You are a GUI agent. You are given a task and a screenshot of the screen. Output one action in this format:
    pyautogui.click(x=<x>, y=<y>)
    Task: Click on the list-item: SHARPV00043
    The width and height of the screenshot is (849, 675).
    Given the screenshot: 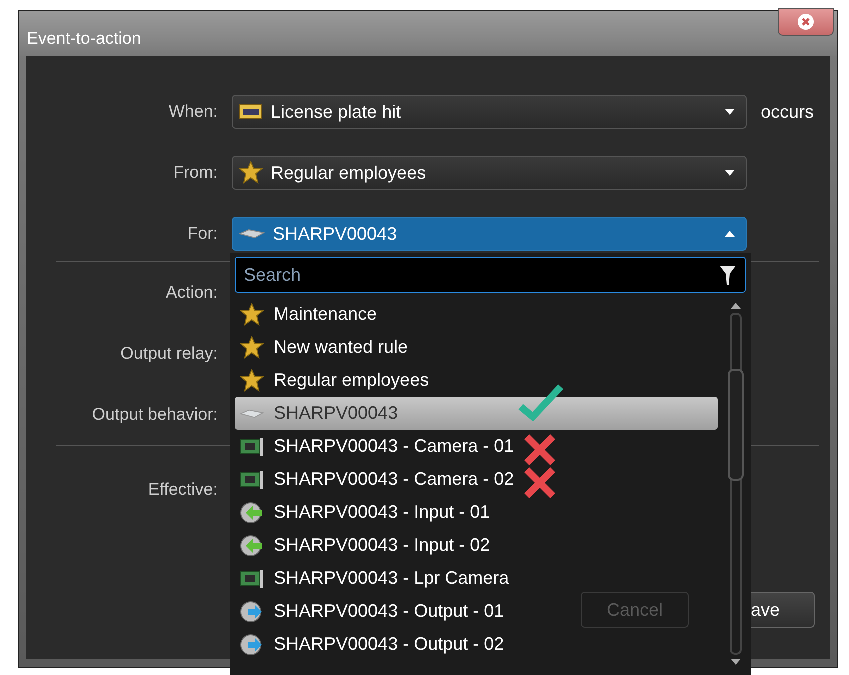 What is the action you would take?
    pyautogui.click(x=476, y=413)
    